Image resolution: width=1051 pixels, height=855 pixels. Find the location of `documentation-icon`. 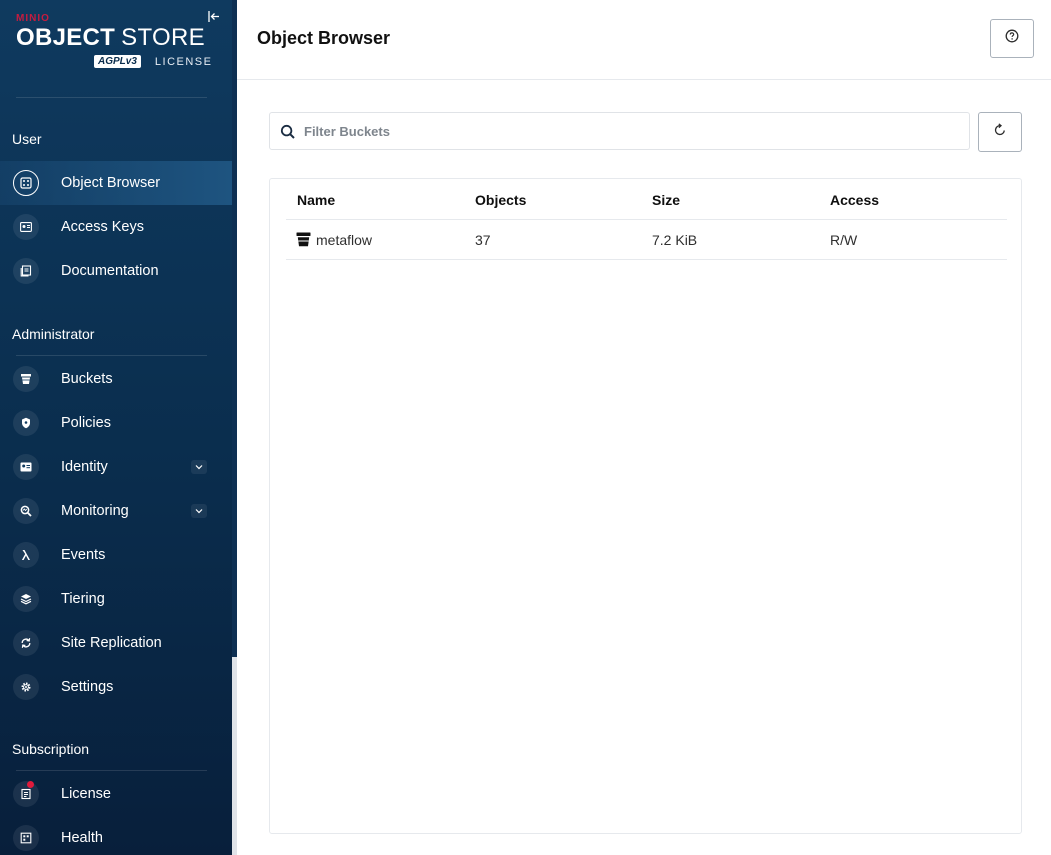

documentation-icon is located at coordinates (26, 271).